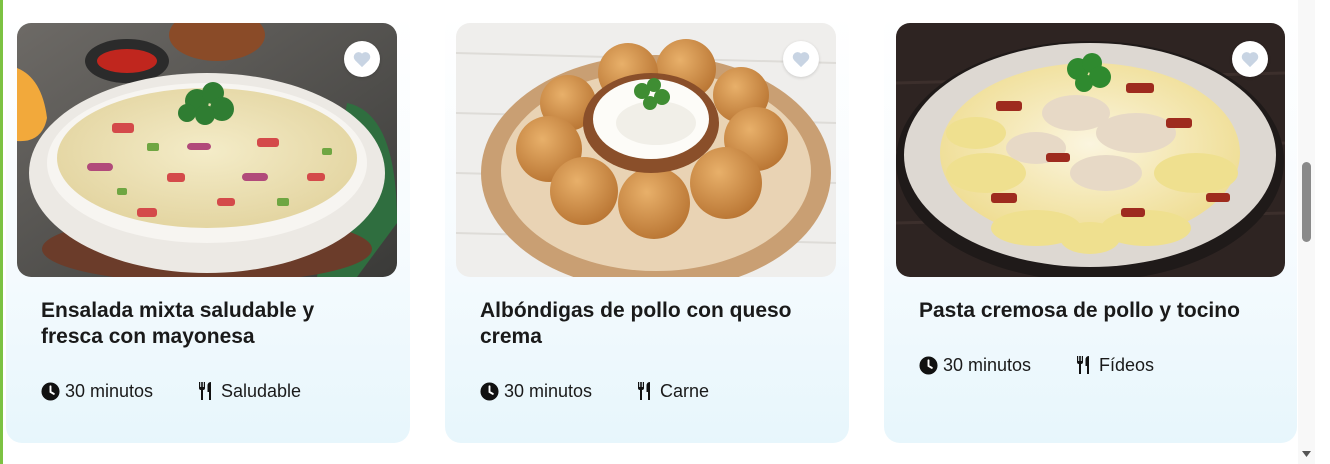 The width and height of the screenshot is (1330, 464). What do you see at coordinates (261, 390) in the screenshot?
I see `recipe-category-label: Saludable` at bounding box center [261, 390].